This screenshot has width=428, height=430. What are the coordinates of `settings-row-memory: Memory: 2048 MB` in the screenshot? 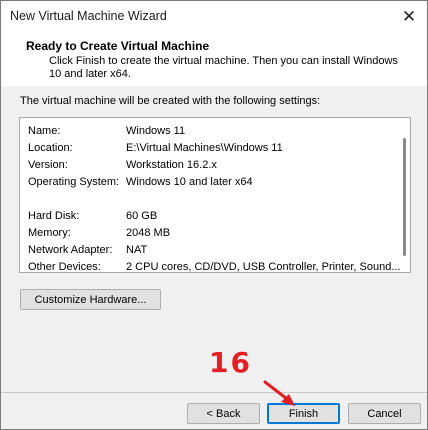 It's located at (213, 234).